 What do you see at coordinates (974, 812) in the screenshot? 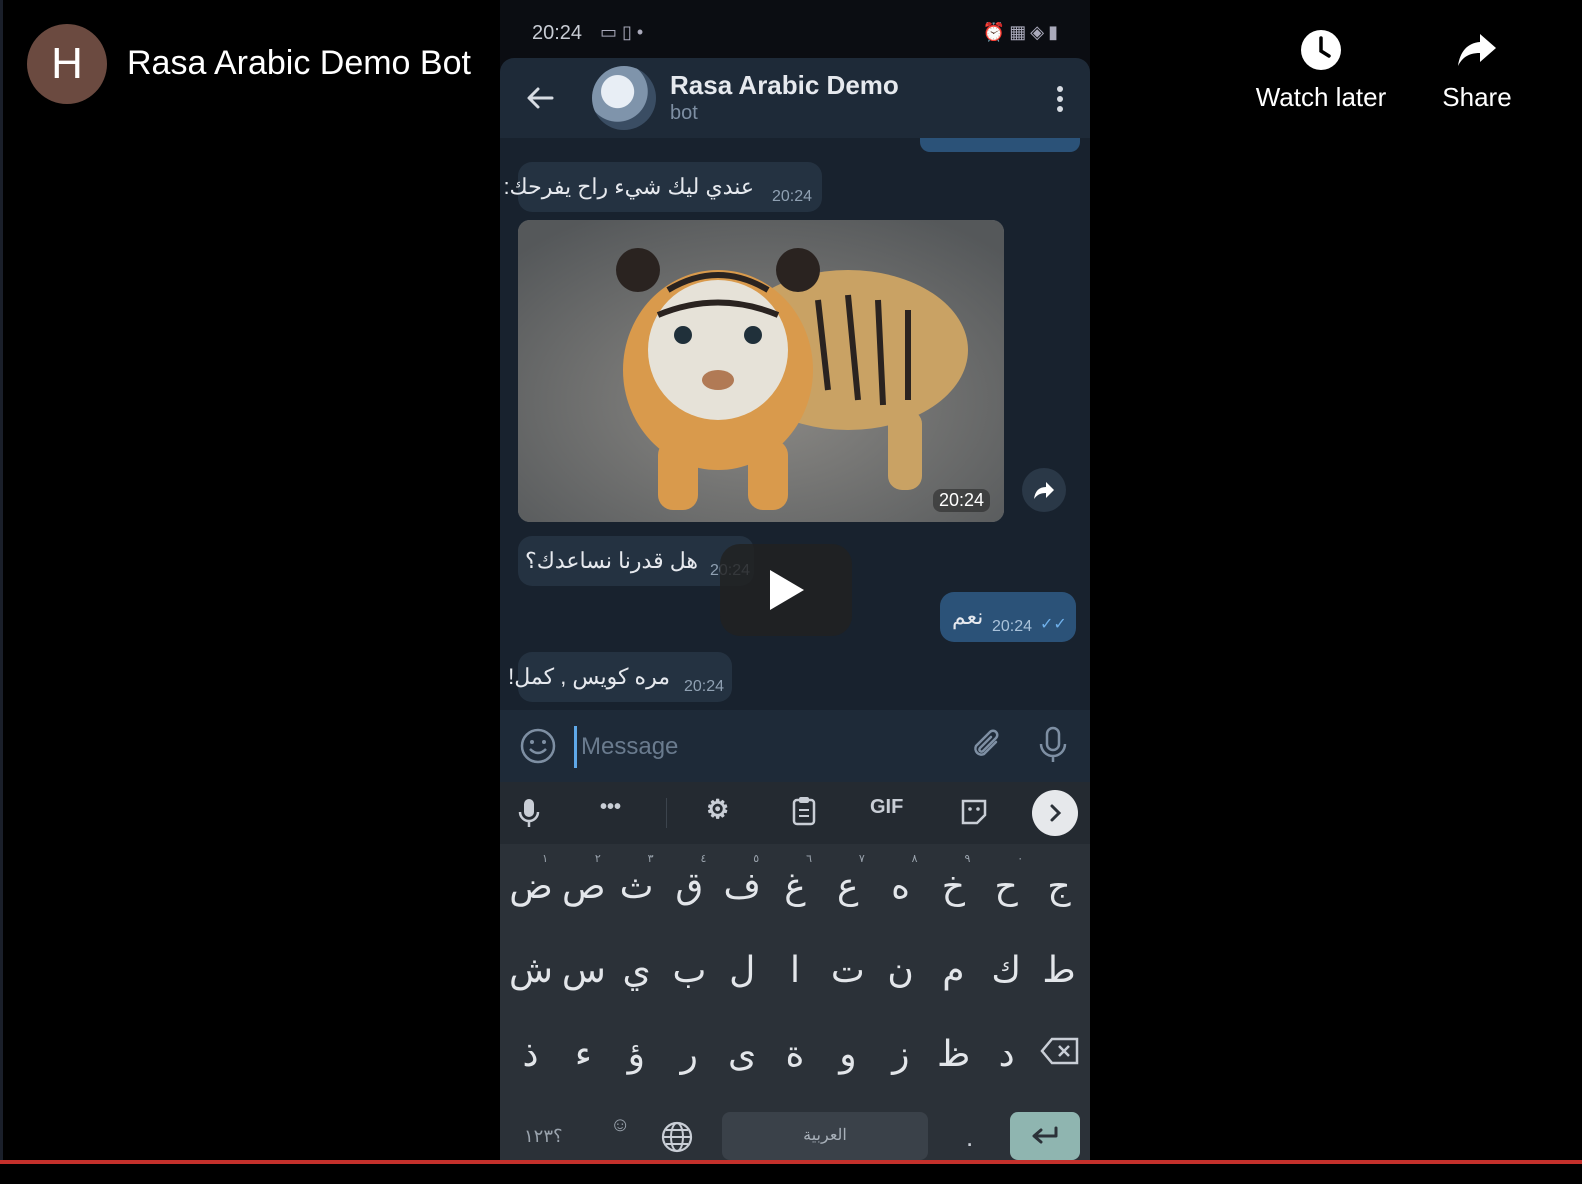
I see `sticker-icon` at bounding box center [974, 812].